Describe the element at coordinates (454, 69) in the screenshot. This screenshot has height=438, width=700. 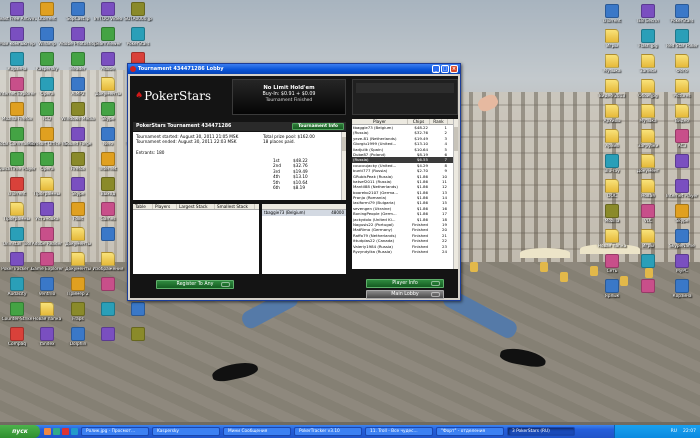
I see `close-button: ×` at that location.